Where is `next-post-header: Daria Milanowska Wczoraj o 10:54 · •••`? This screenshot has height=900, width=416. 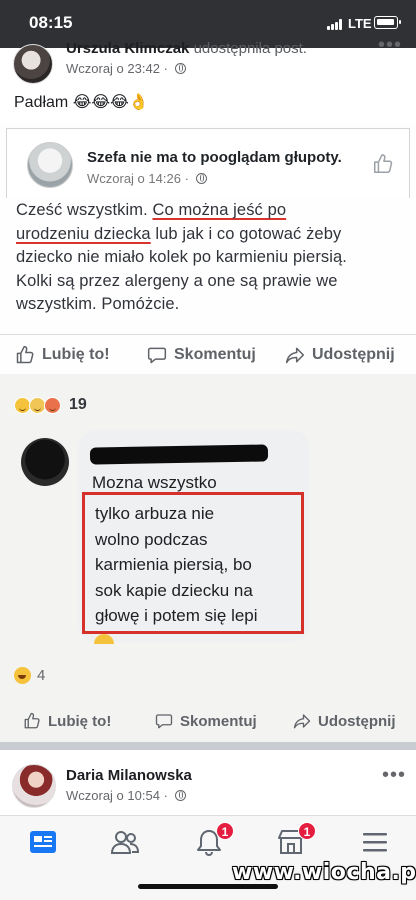 next-post-header: Daria Milanowska Wczoraj o 10:54 · ••• is located at coordinates (208, 782).